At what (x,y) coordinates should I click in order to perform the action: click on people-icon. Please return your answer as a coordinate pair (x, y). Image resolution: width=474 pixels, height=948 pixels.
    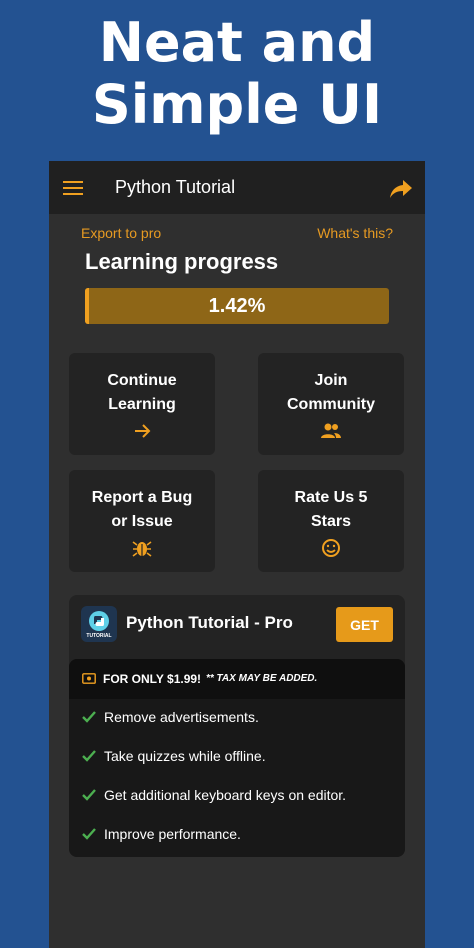
    Looking at the image, I should click on (331, 430).